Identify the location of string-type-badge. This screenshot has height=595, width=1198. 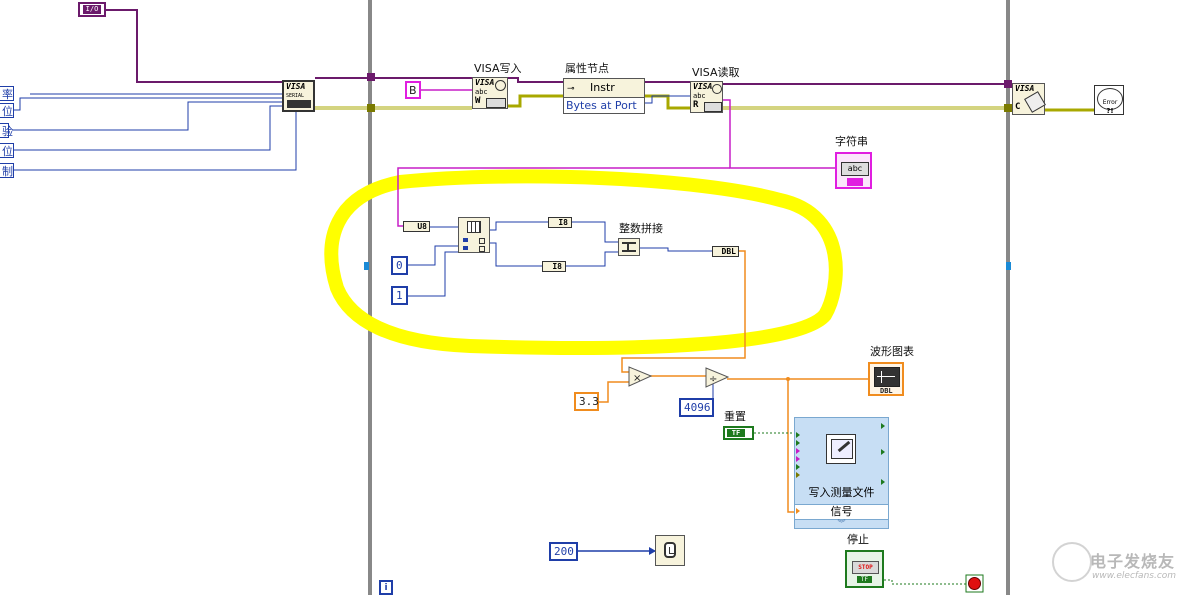
(855, 182).